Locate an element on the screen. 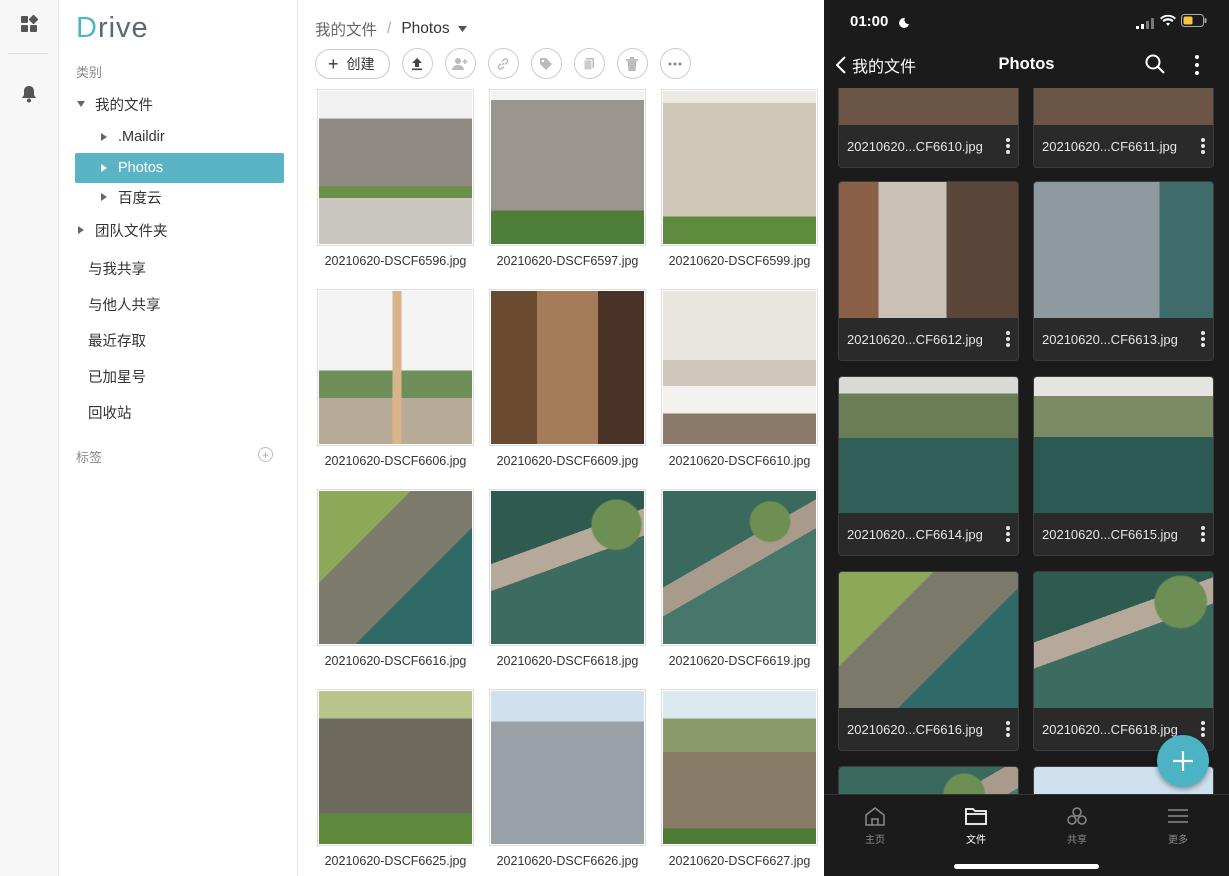 The height and width of the screenshot is (876, 1229). link-icon is located at coordinates (503, 63).